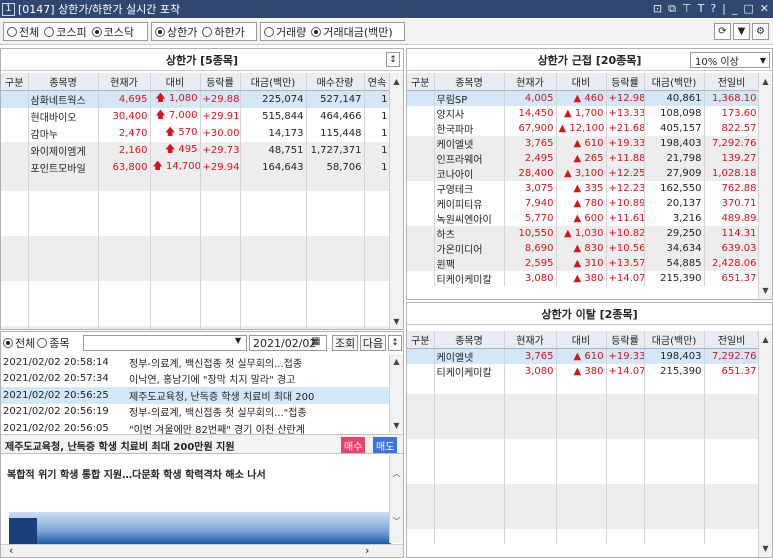 This screenshot has height=558, width=773. I want to click on market-radio-kospi: 코스피, so click(65, 32).